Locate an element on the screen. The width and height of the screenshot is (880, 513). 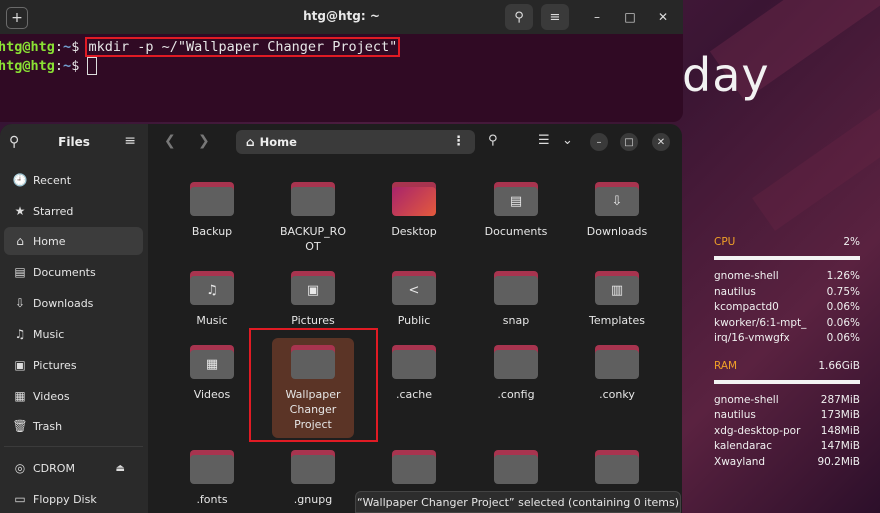
process-name: kcompactd0 is located at coordinates (746, 307).